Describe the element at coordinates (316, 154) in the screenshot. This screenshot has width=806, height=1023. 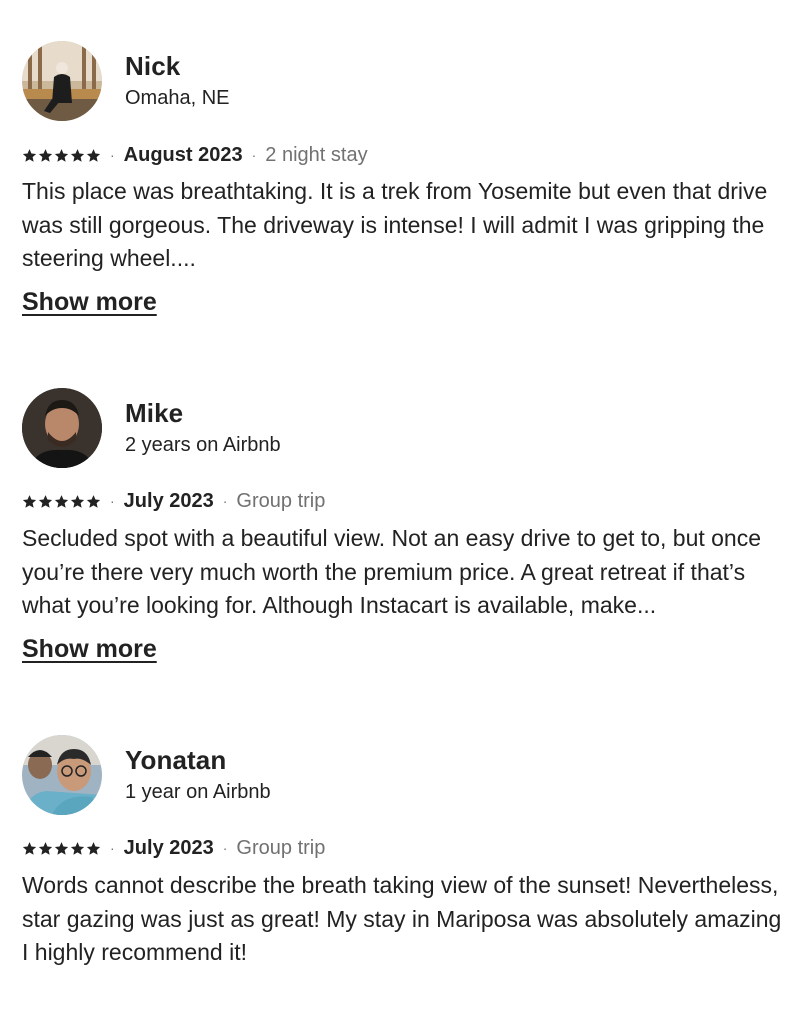
I see `stay-type: 2 night stay` at that location.